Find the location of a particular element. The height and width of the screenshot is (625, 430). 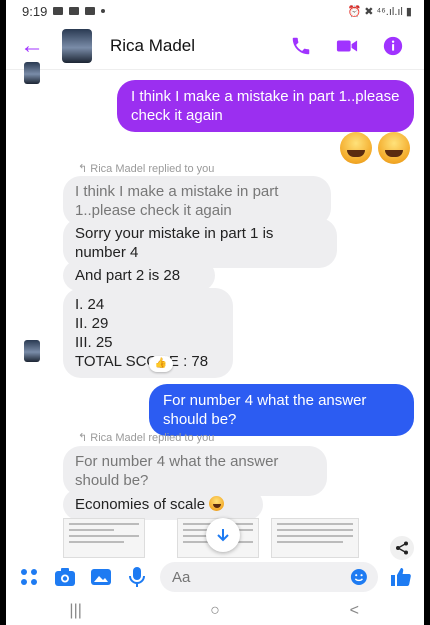

voice-call-button is located at coordinates (301, 46).